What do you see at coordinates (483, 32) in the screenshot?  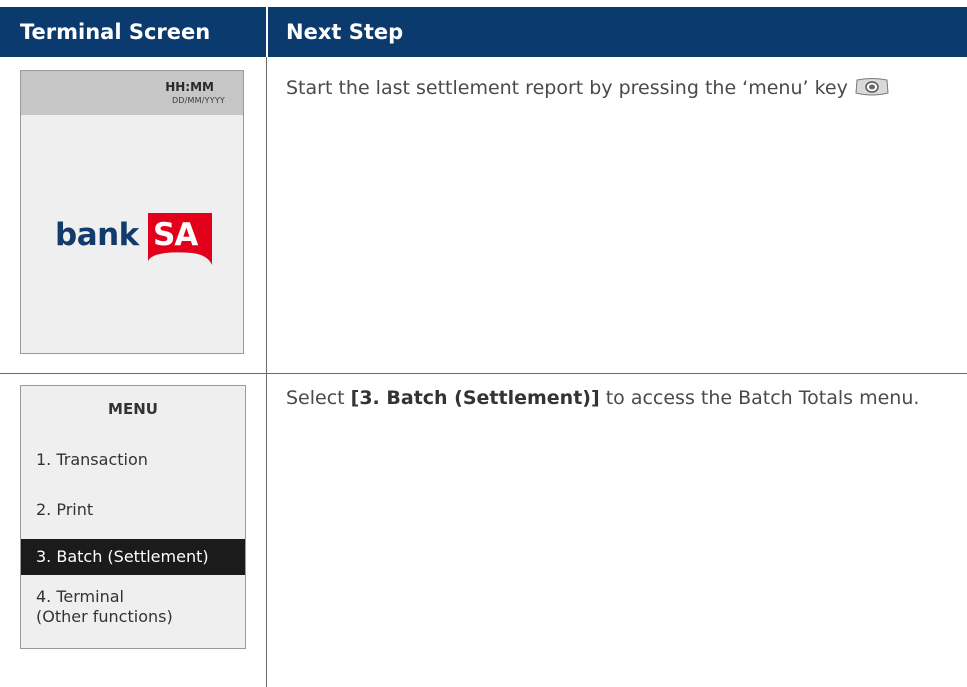 I see `table-header: Terminal Screen Next Step` at bounding box center [483, 32].